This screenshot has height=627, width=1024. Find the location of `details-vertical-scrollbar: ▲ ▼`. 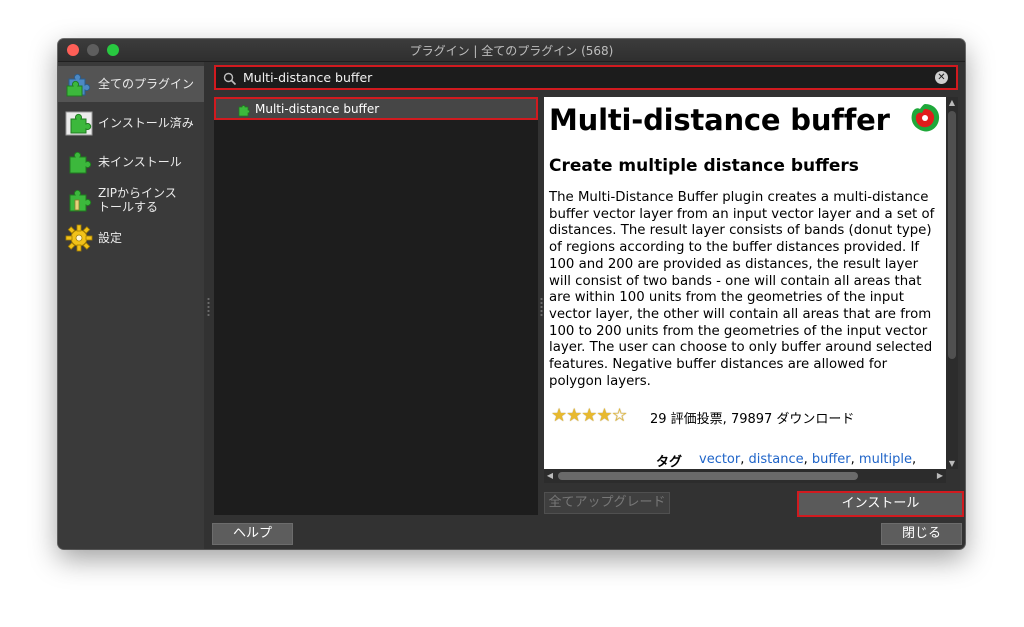

details-vertical-scrollbar: ▲ ▼ is located at coordinates (952, 283).